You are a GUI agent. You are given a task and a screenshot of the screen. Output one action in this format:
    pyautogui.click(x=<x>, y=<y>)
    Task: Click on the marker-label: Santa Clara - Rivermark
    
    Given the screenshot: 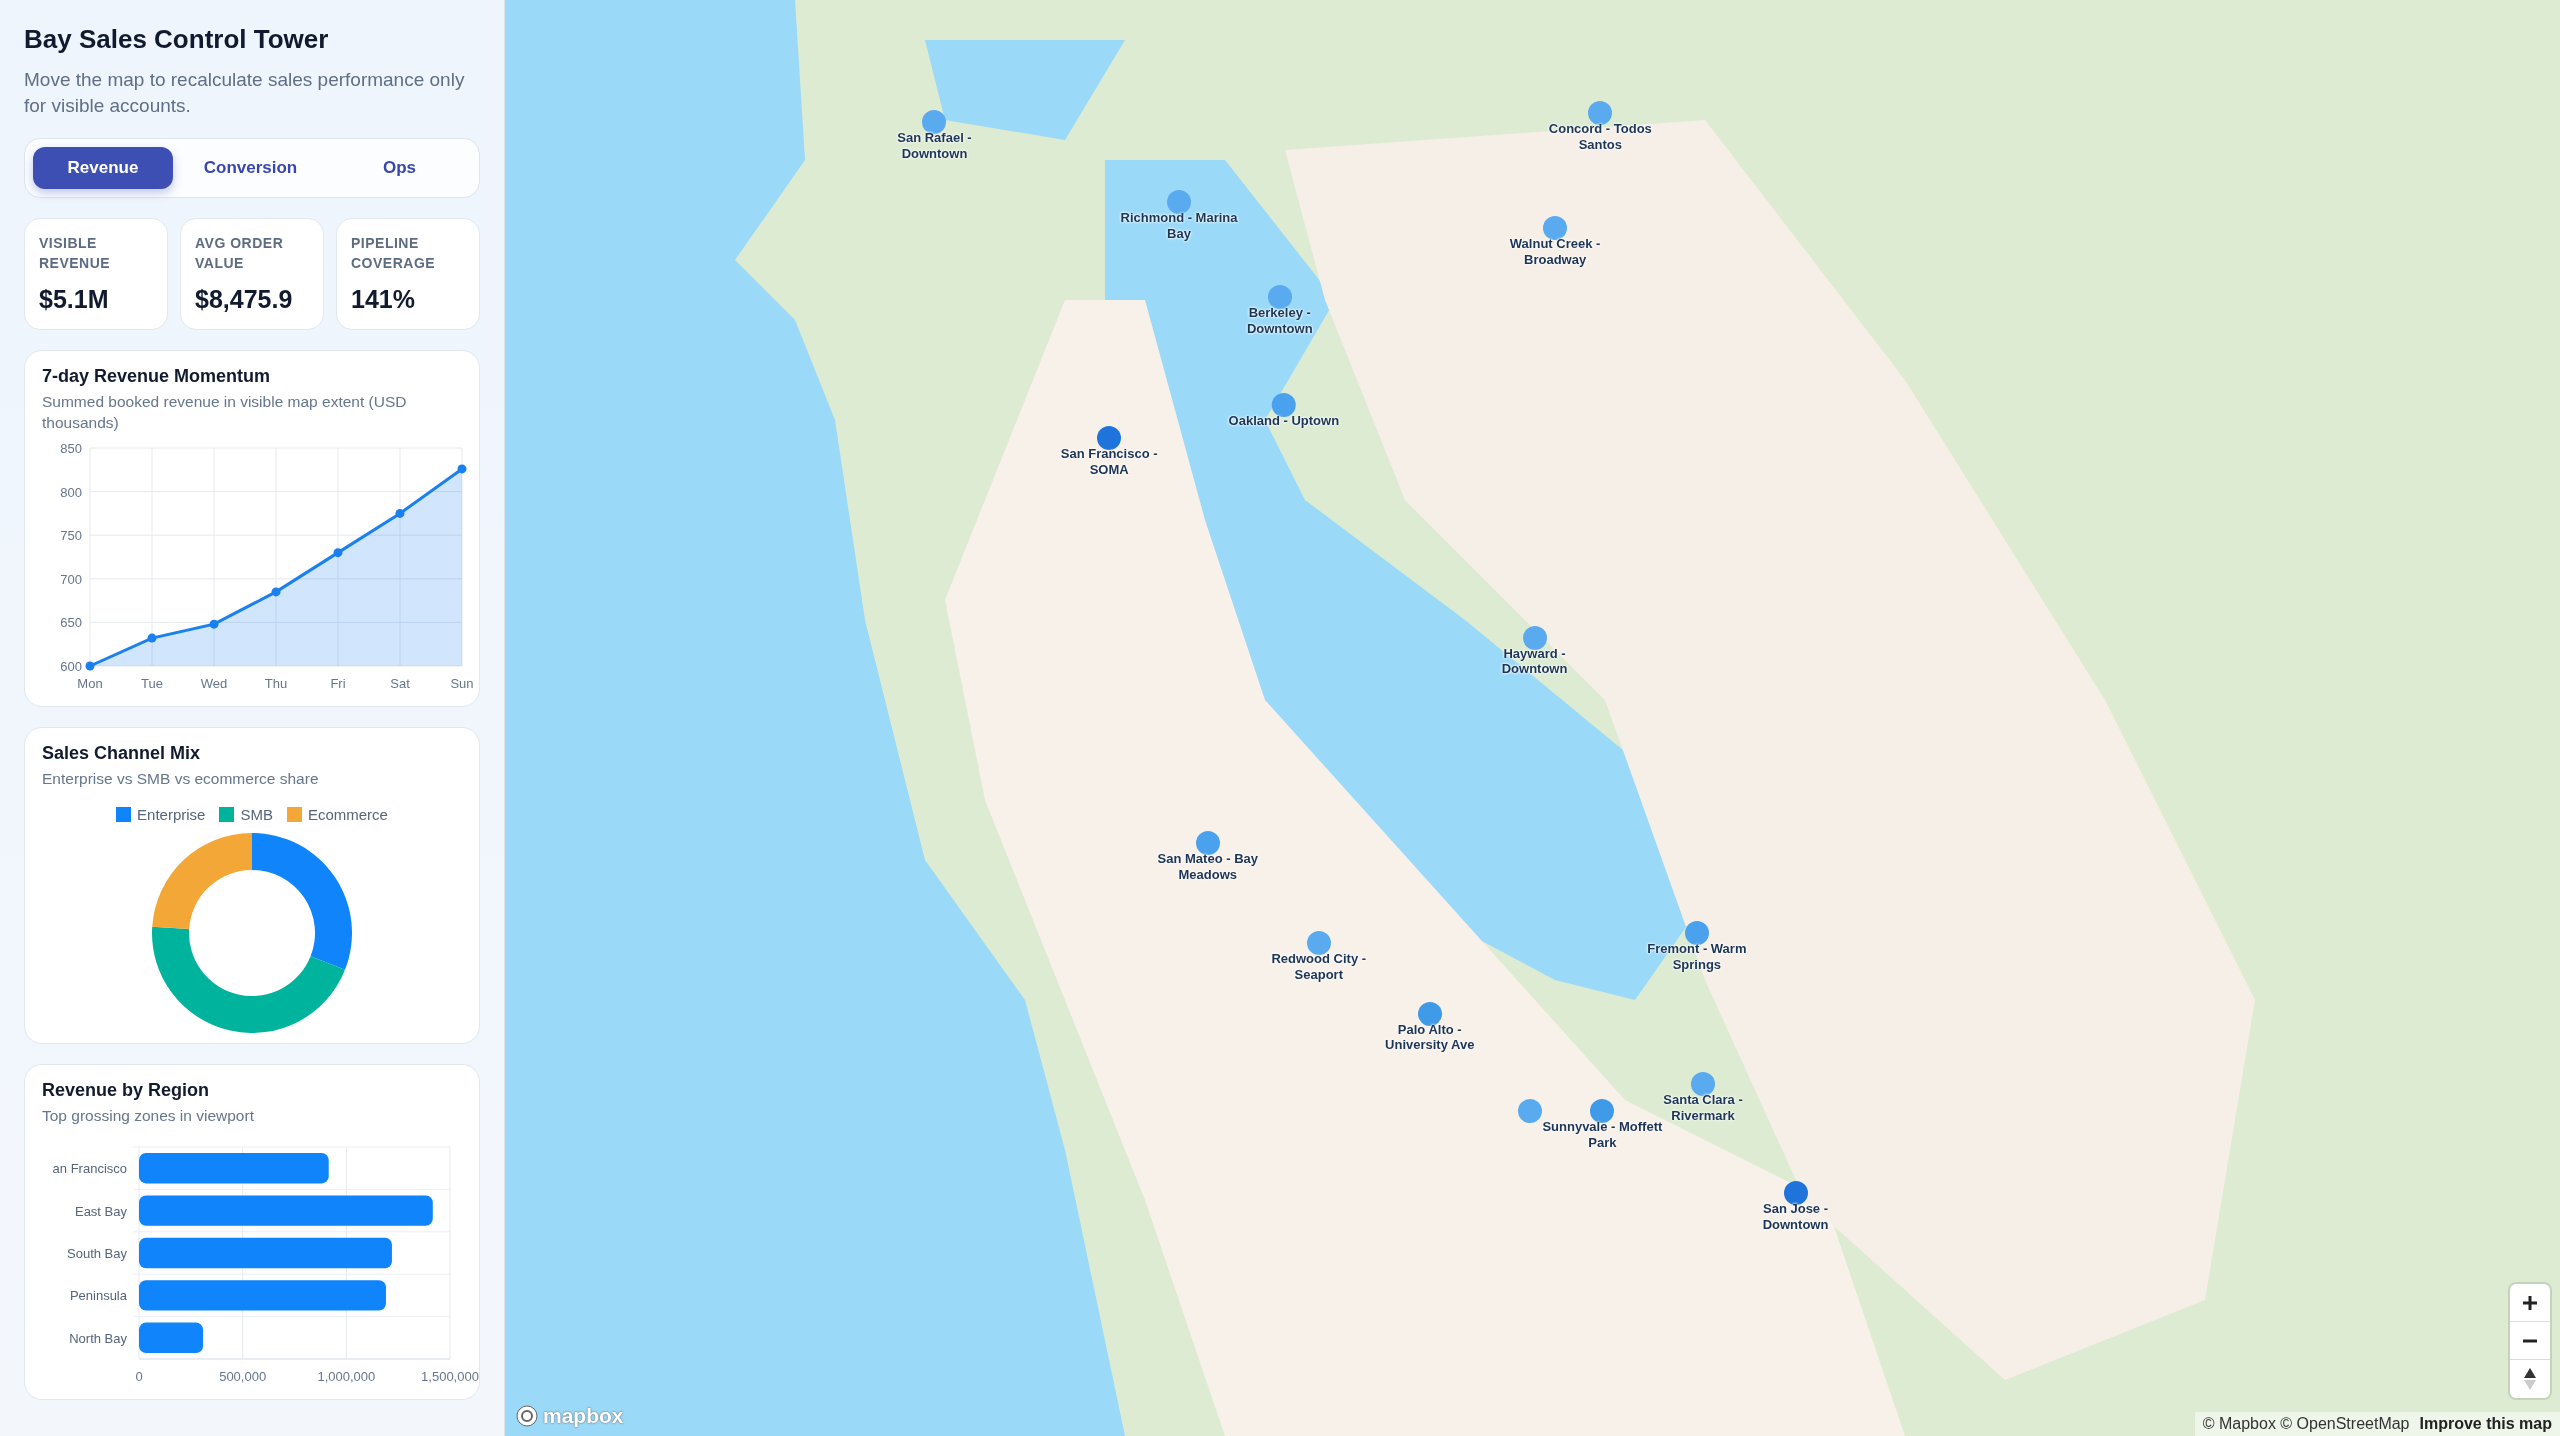 What is the action you would take?
    pyautogui.click(x=1703, y=1108)
    